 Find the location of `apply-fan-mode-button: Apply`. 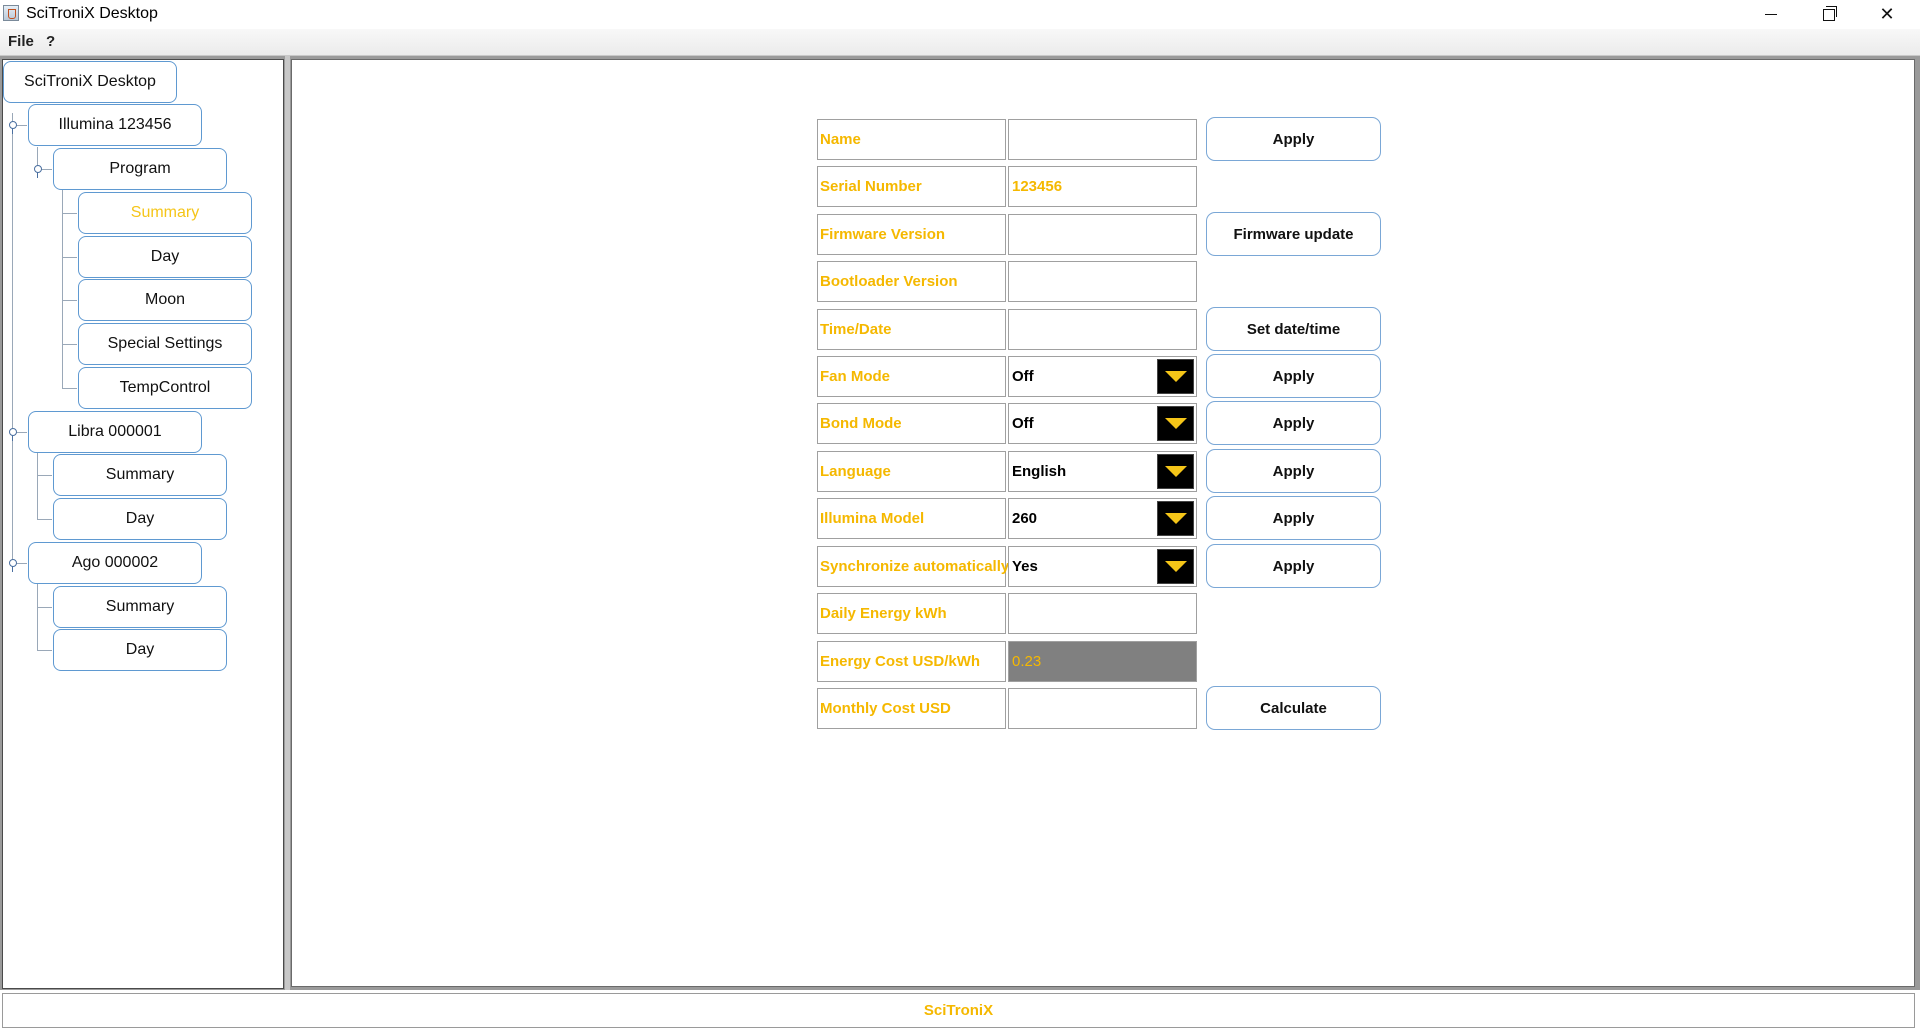

apply-fan-mode-button: Apply is located at coordinates (1293, 376).